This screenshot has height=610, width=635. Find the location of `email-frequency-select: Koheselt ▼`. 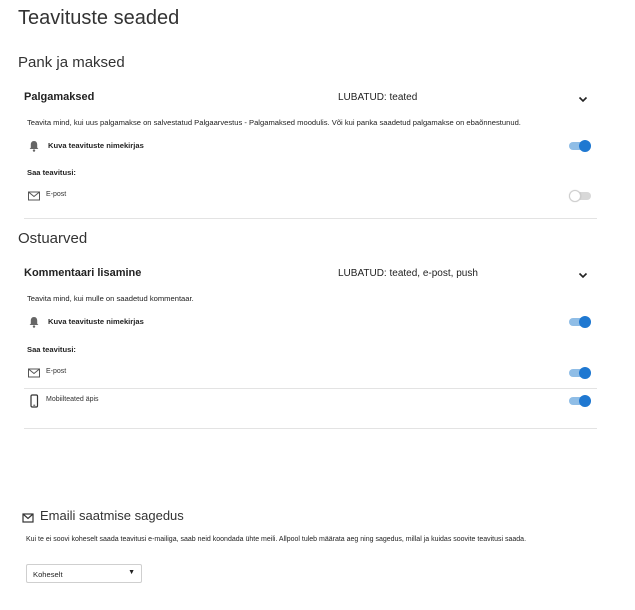

email-frequency-select: Koheselt ▼ is located at coordinates (84, 573).